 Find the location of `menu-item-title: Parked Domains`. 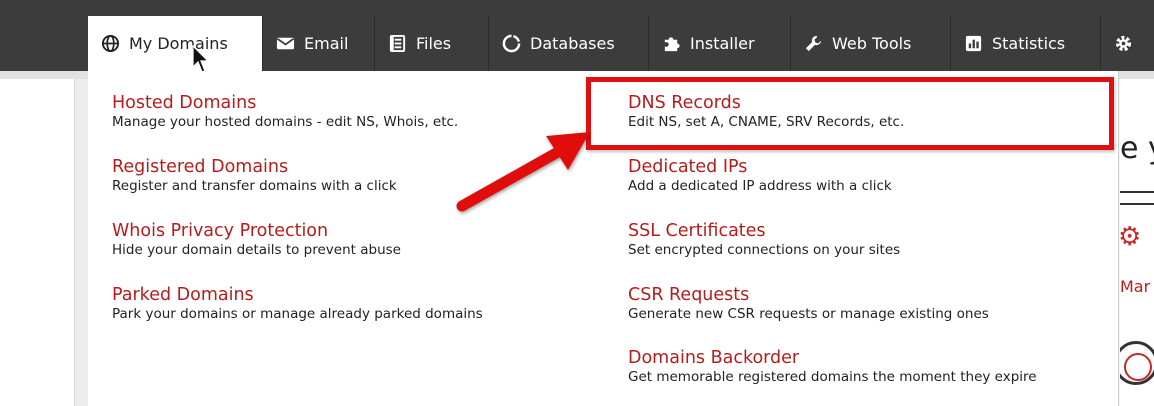

menu-item-title: Parked Domains is located at coordinates (297, 295).